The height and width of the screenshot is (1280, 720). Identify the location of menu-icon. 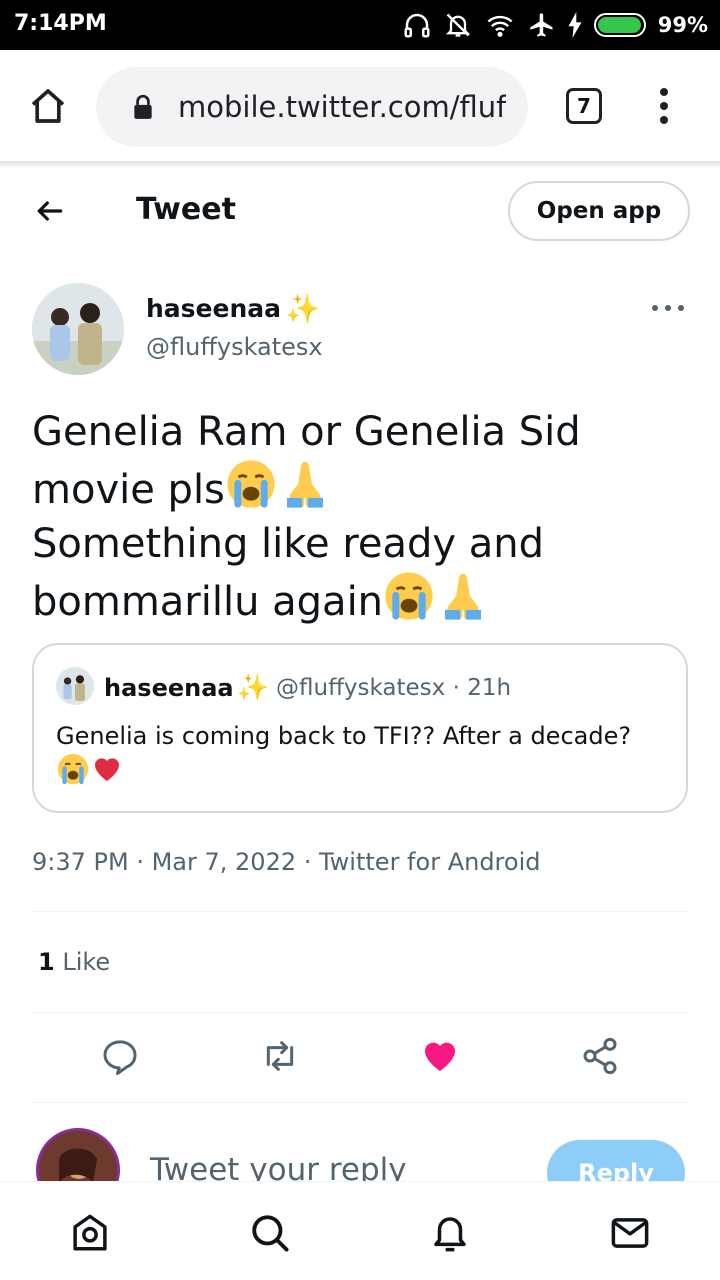
(664, 106).